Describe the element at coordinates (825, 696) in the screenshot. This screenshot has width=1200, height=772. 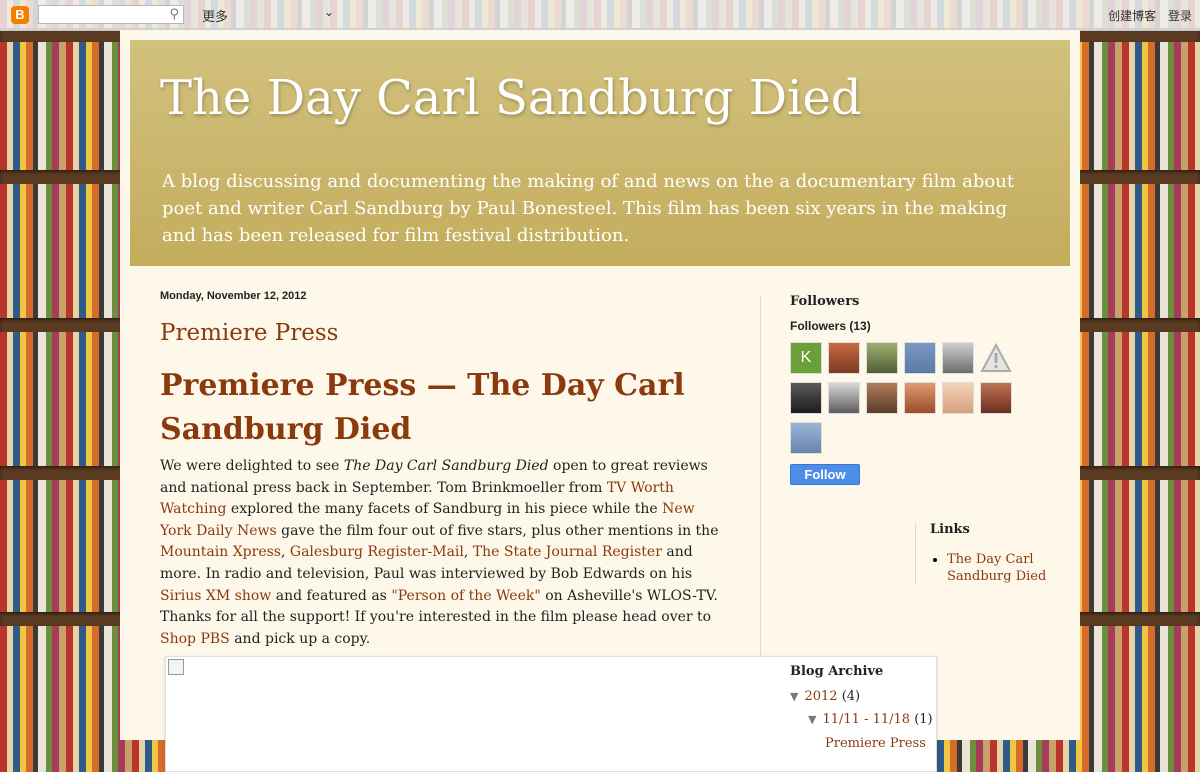
I see `archive-year-2012: ▼ 2012 (4)` at that location.